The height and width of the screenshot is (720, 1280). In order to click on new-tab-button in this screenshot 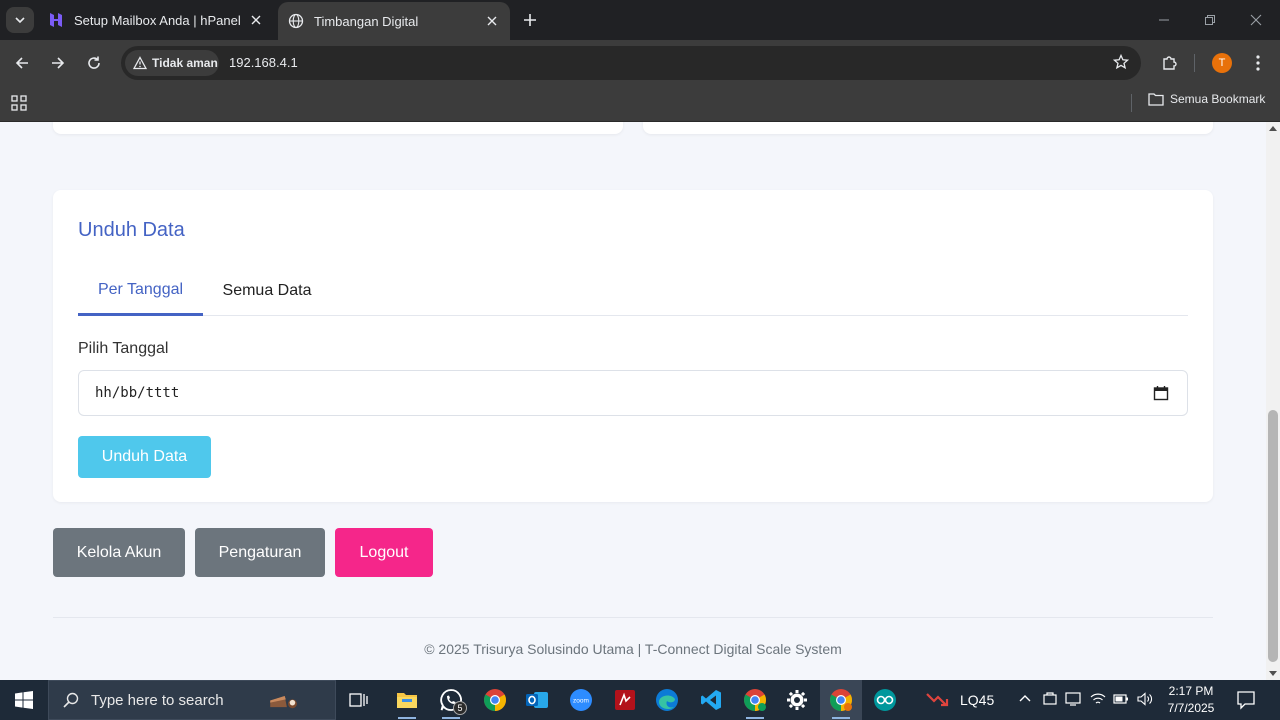, I will do `click(530, 20)`.